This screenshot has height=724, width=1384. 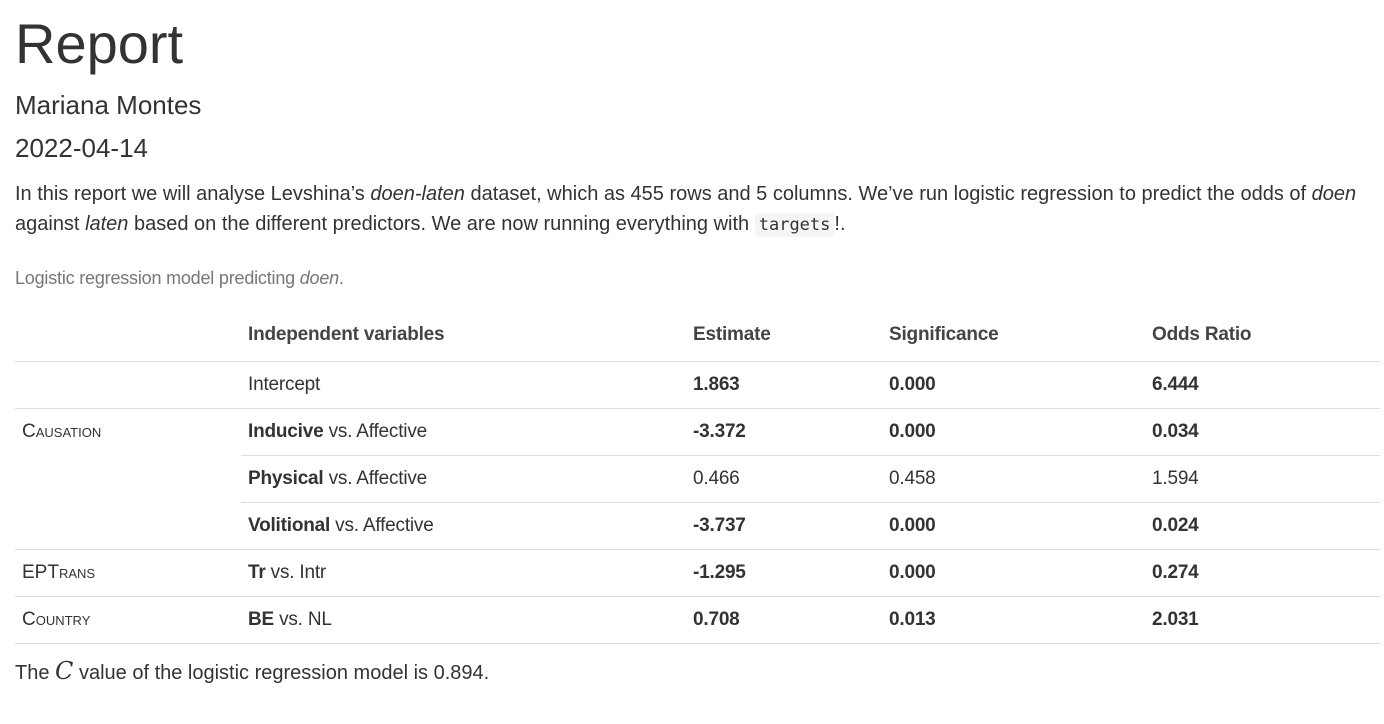 I want to click on variable-level: Physical, so click(x=286, y=478).